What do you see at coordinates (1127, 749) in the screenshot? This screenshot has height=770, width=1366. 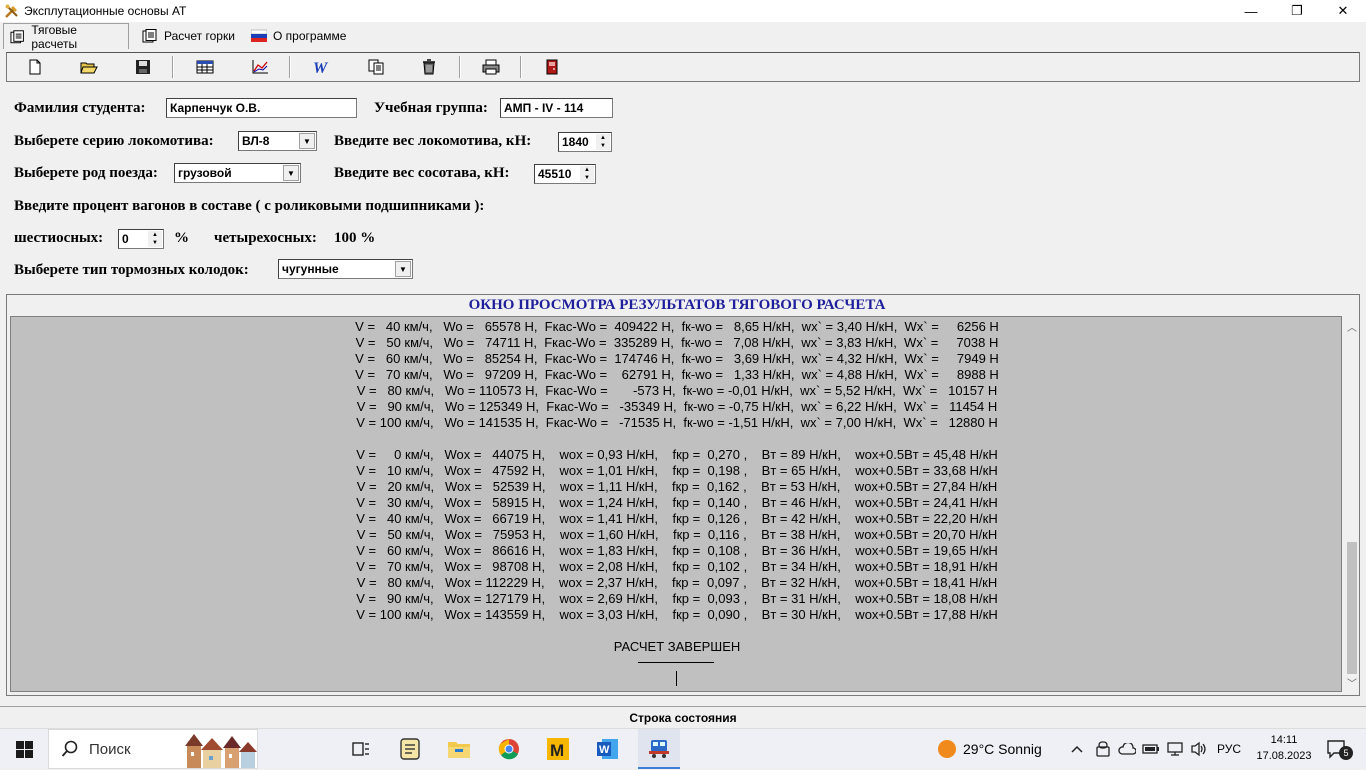 I see `onedrive-cloud-icon` at bounding box center [1127, 749].